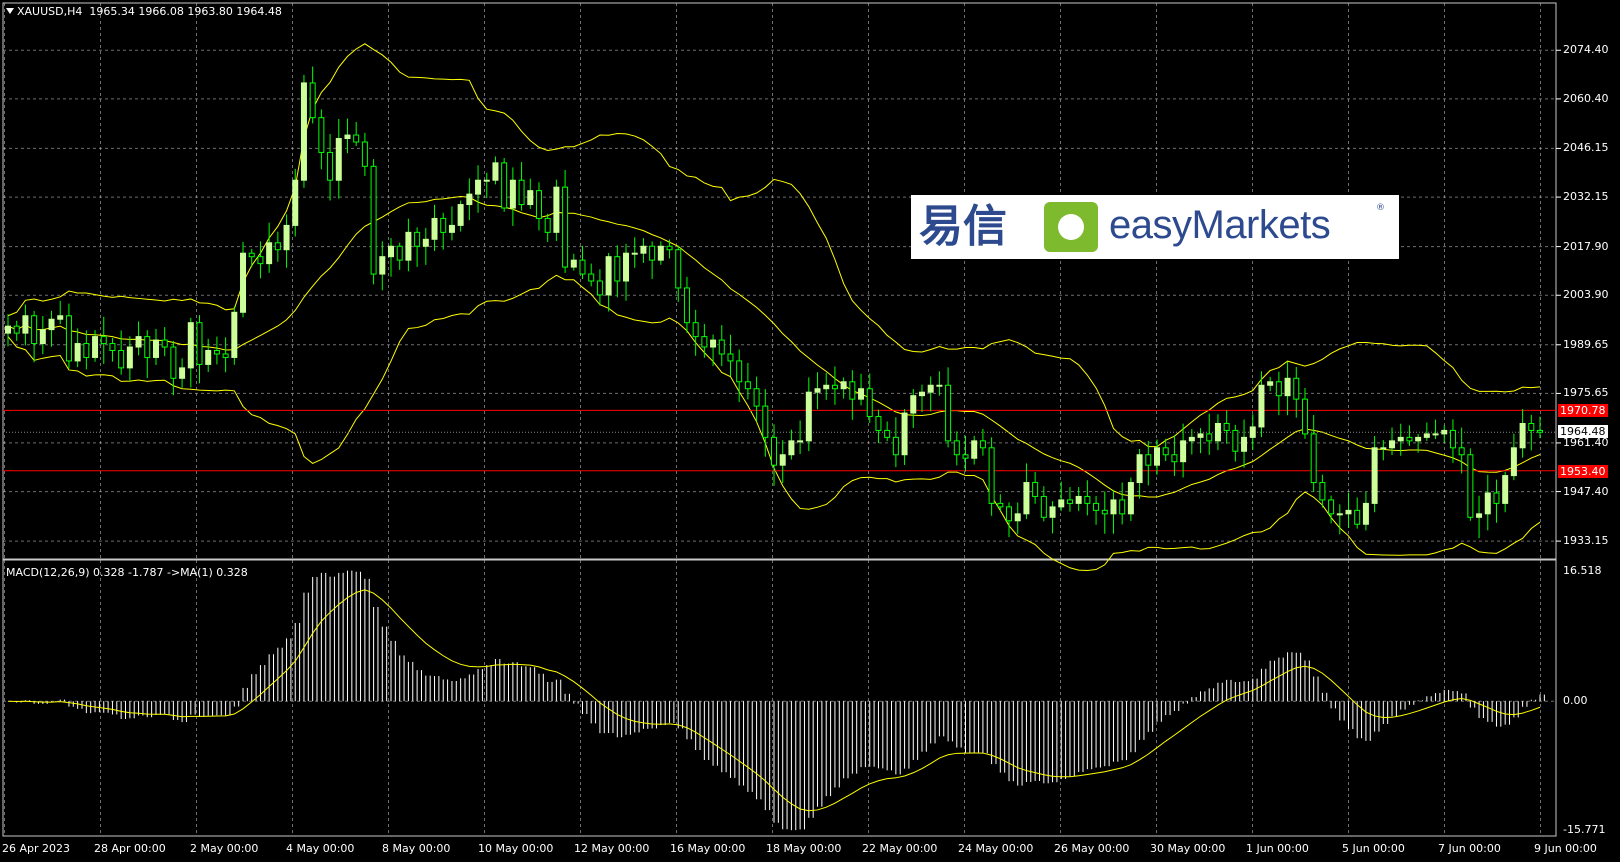 The width and height of the screenshot is (1620, 862). Describe the element at coordinates (224, 848) in the screenshot. I see `x-tick-label: 2 May 00:00` at that location.